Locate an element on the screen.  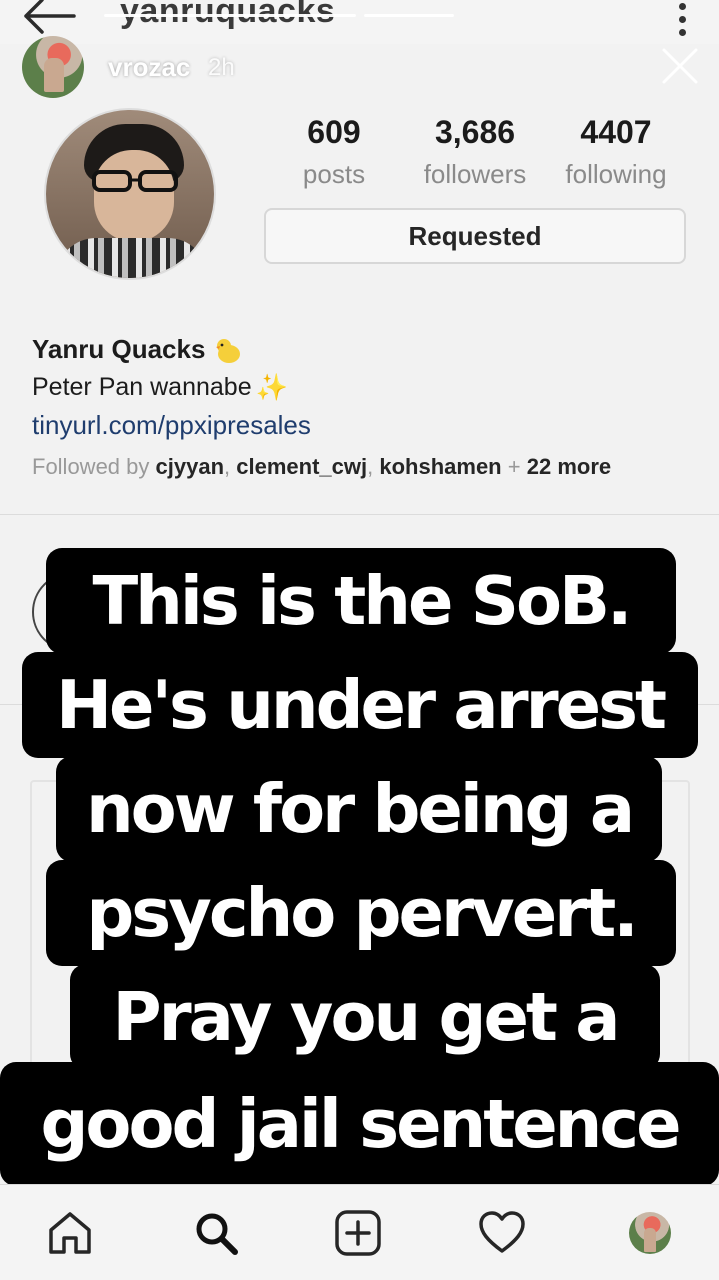
stat-followers: 3,686 followers is located at coordinates (475, 152).